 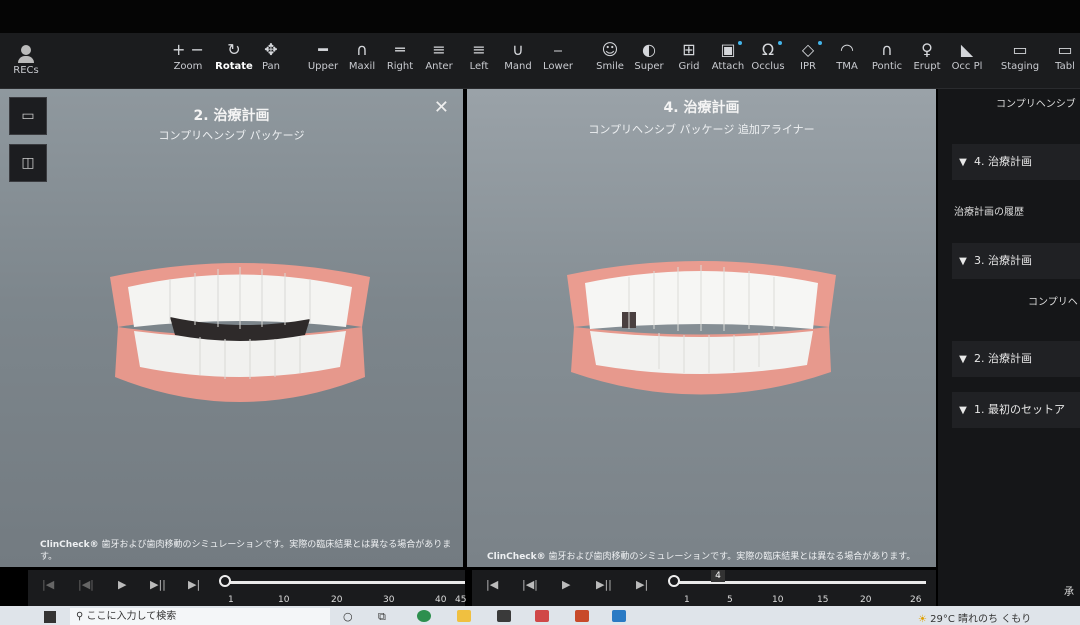 What do you see at coordinates (231, 135) in the screenshot?
I see `panel-left-subtitle: コンプリヘンシブ パッケージ` at bounding box center [231, 135].